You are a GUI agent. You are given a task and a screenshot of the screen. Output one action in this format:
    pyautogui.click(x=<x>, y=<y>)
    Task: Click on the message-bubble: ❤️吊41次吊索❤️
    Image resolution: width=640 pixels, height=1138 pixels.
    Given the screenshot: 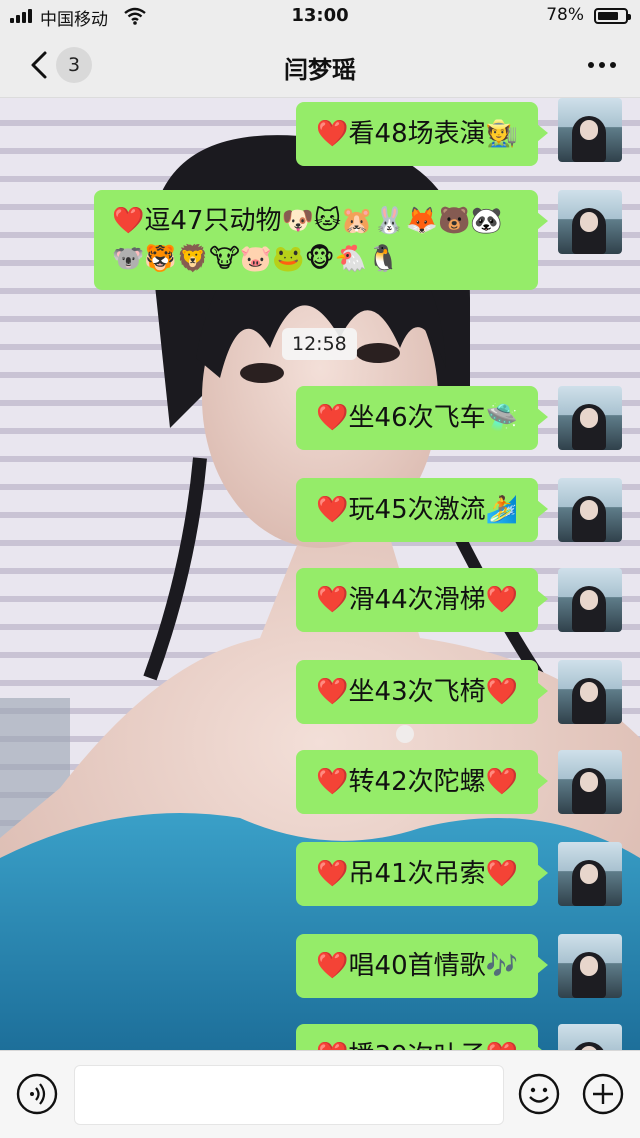 What is the action you would take?
    pyautogui.click(x=422, y=874)
    